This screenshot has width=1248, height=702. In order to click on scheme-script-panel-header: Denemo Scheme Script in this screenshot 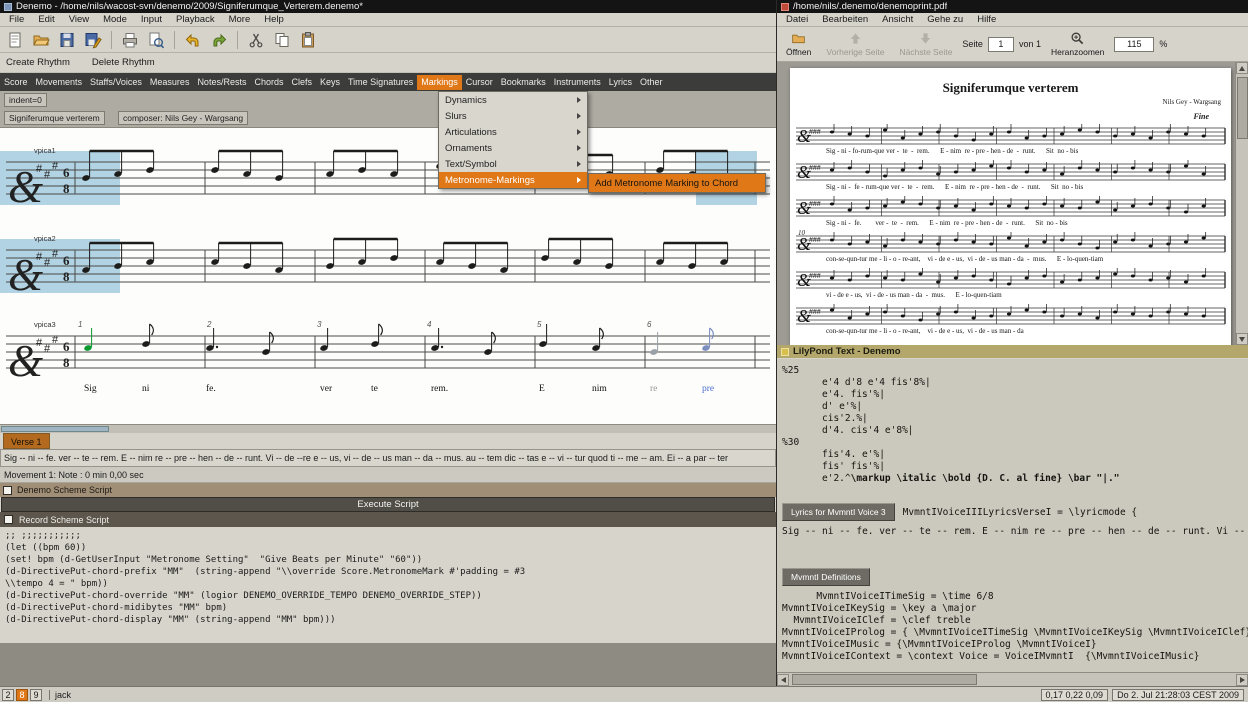, I will do `click(388, 490)`.